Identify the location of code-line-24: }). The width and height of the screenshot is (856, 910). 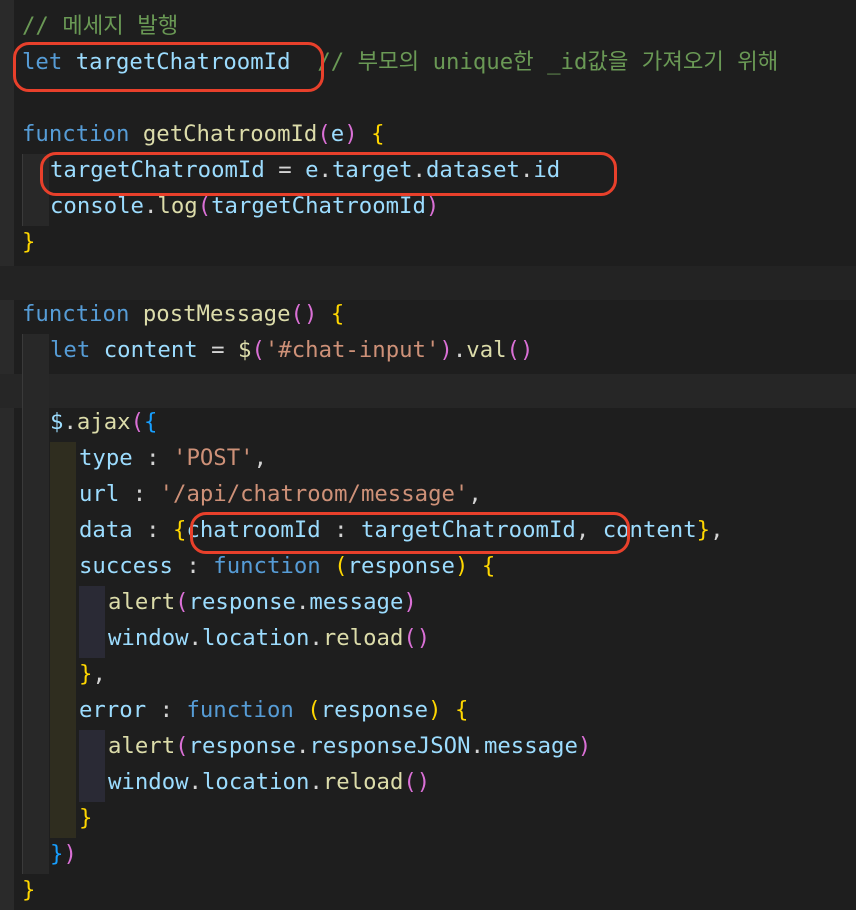
(38, 854).